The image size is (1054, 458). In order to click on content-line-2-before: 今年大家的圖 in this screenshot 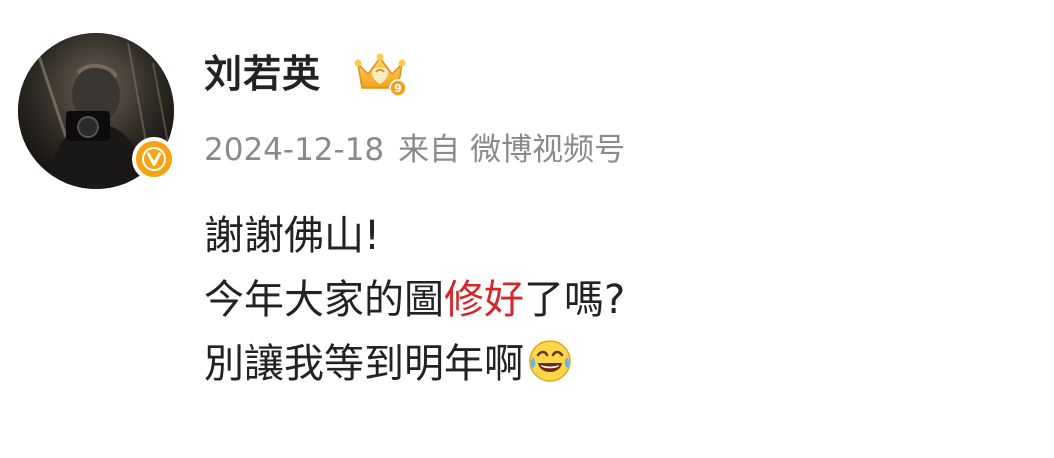, I will do `click(324, 300)`.